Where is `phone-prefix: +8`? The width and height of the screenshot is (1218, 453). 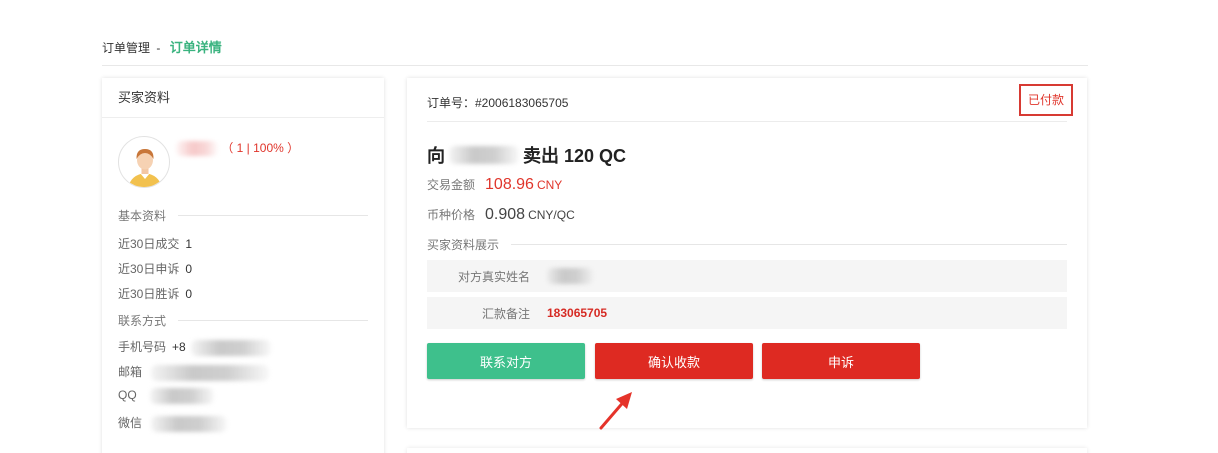
phone-prefix: +8 is located at coordinates (179, 347).